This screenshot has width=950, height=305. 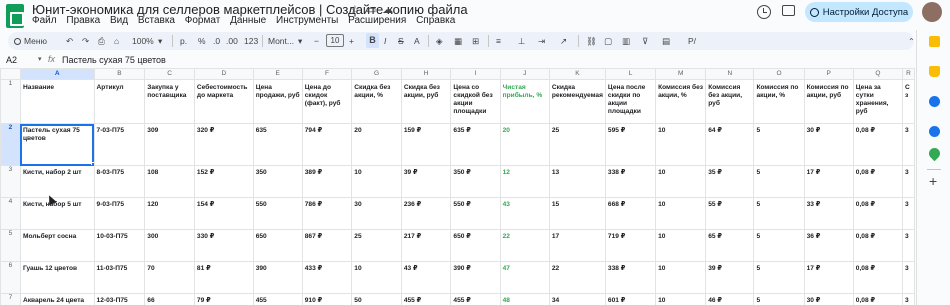 What do you see at coordinates (376, 245) in the screenshot?
I see `table-cell: 25` at bounding box center [376, 245].